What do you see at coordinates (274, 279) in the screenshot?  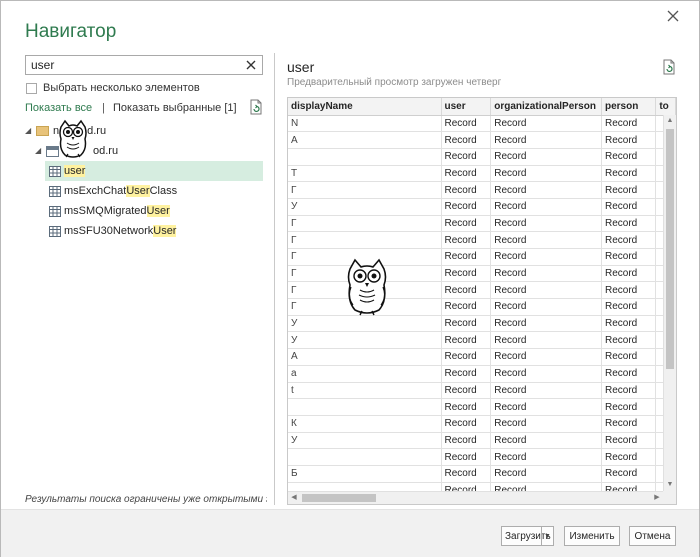 I see `pane-divider` at bounding box center [274, 279].